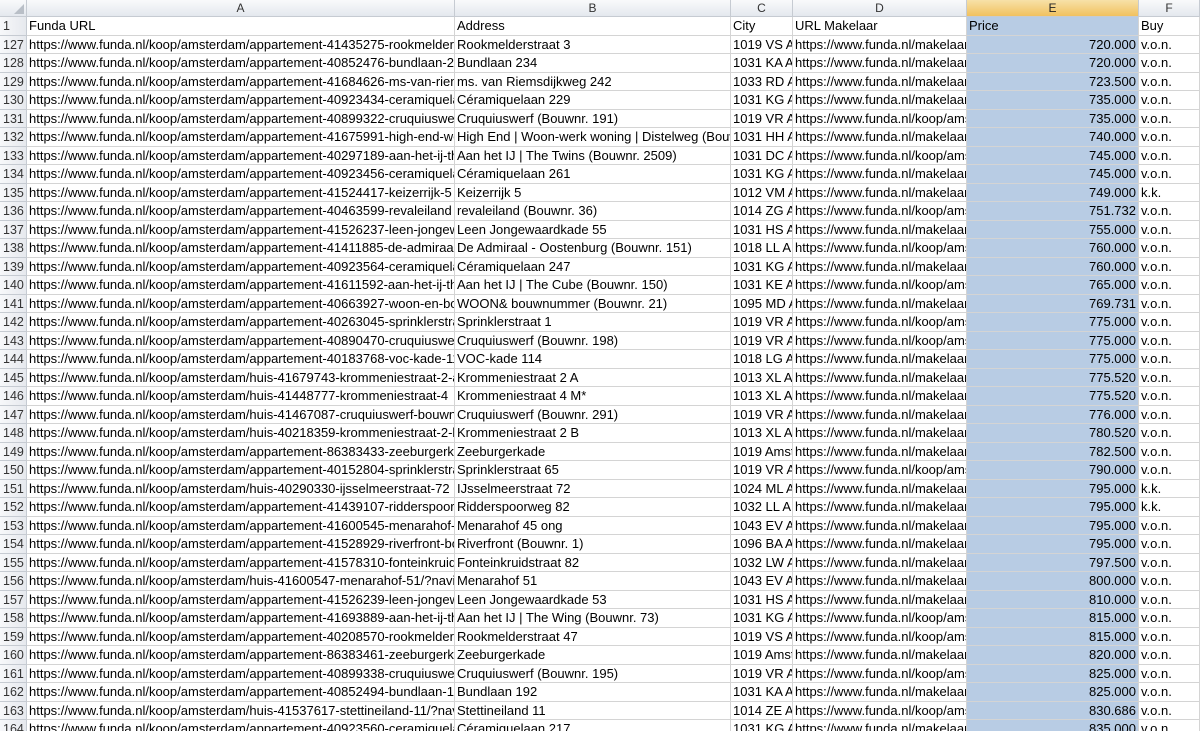 Image resolution: width=1200 pixels, height=731 pixels. Describe the element at coordinates (1053, 81) in the screenshot. I see `cell-price: 723.500` at that location.